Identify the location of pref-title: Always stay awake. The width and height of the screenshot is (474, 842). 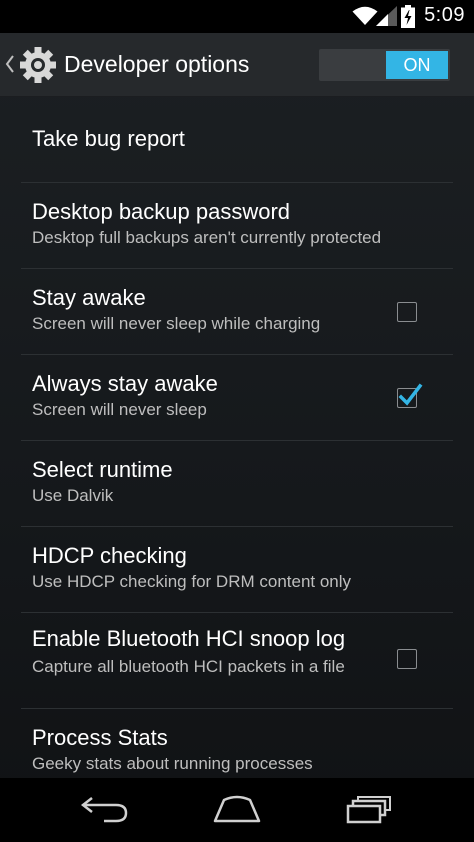
(125, 383).